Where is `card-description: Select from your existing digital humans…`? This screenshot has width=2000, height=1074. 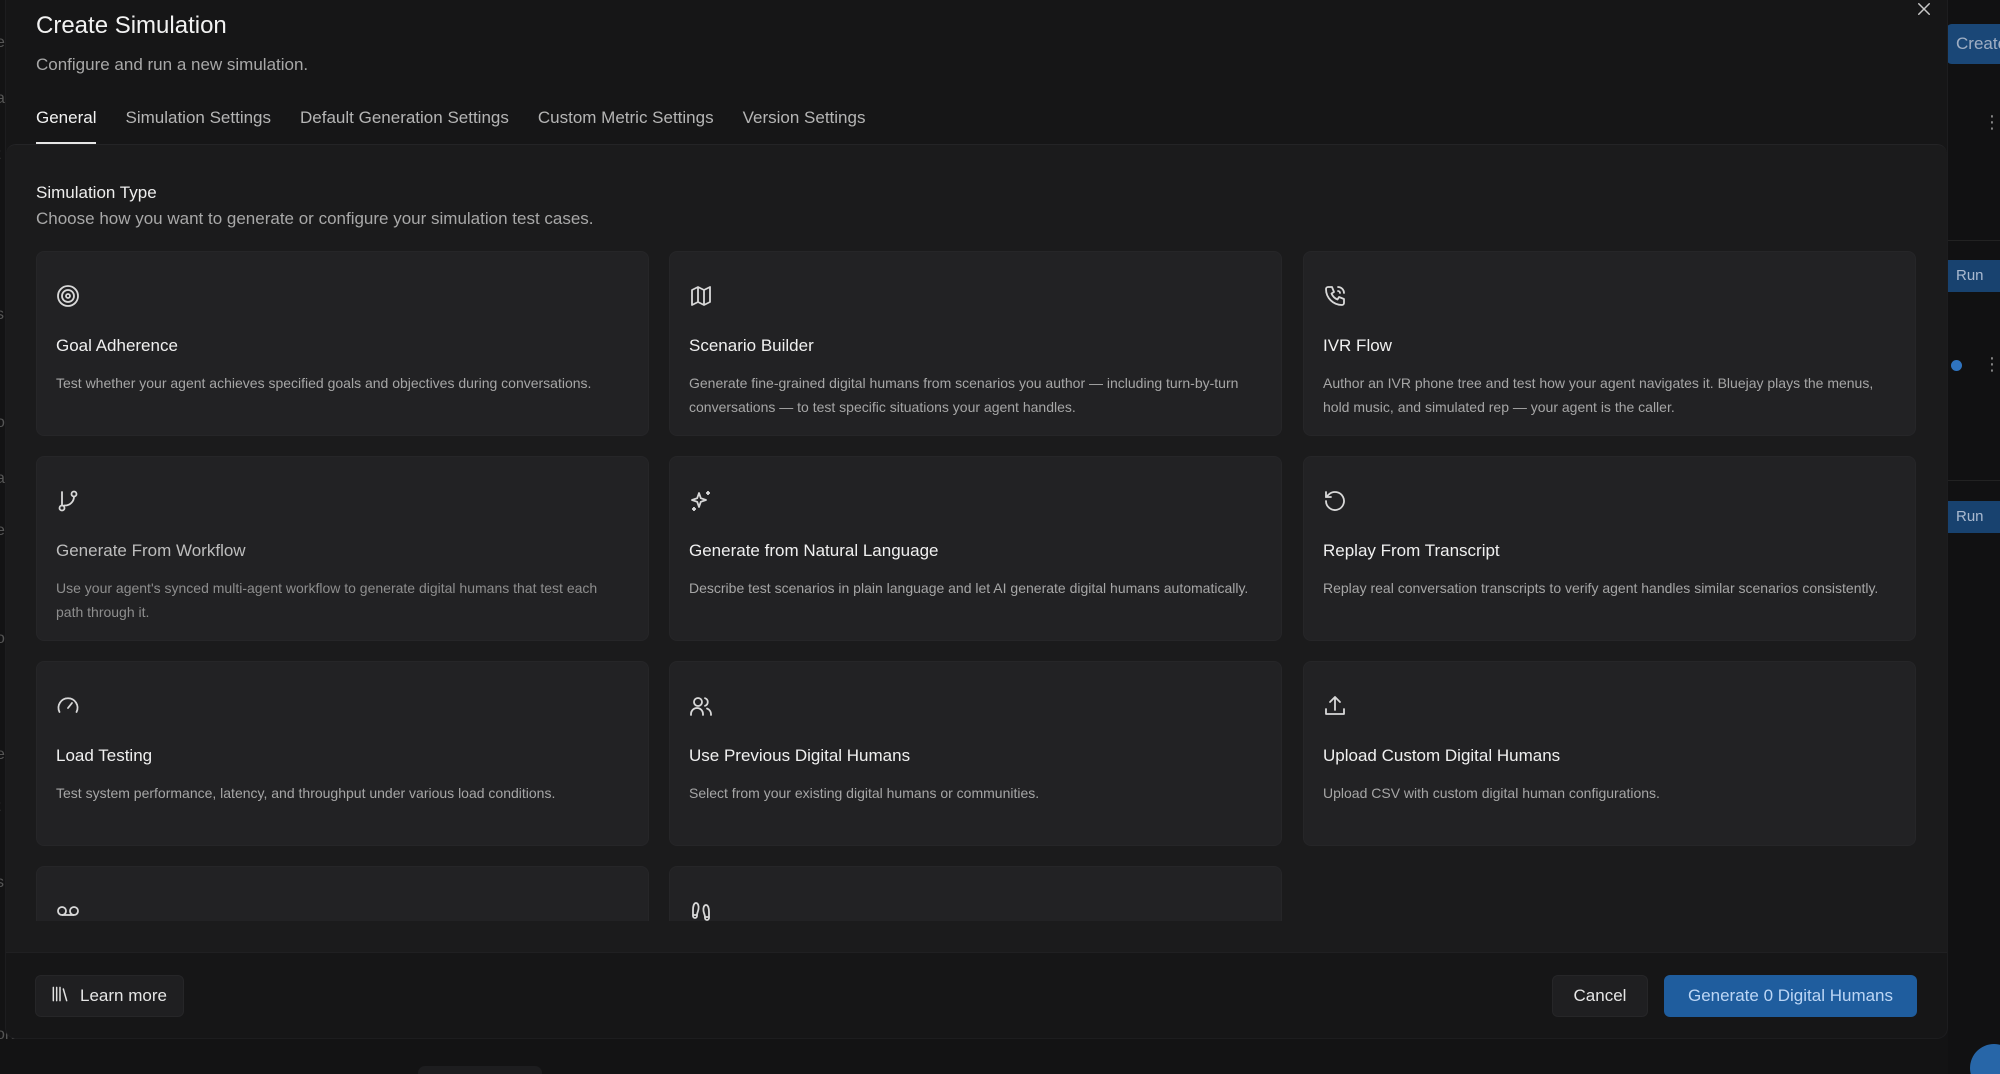
card-description: Select from your existing digital humans… is located at coordinates (864, 793).